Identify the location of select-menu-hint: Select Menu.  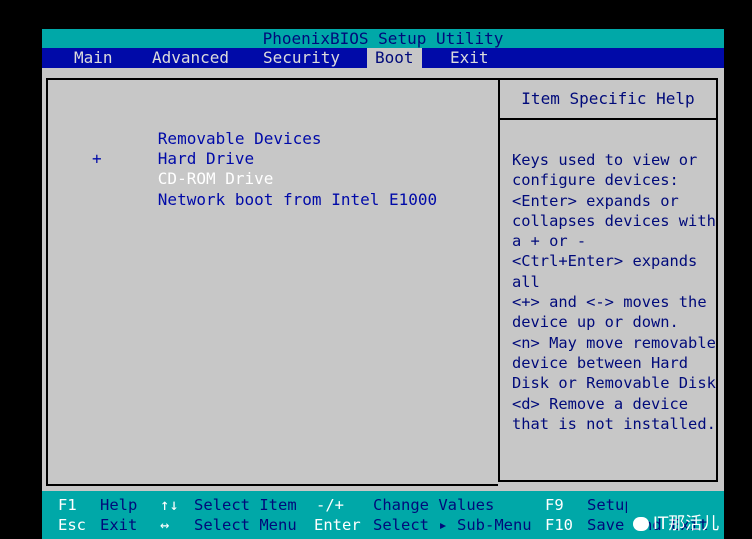
(245, 525).